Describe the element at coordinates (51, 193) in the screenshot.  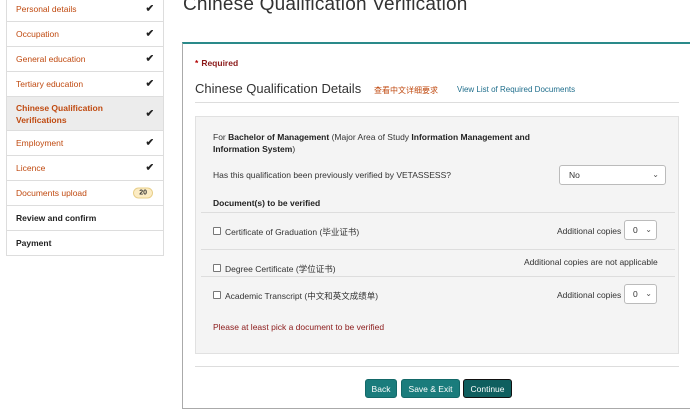
I see `sidebar-item-label: Documents upload` at that location.